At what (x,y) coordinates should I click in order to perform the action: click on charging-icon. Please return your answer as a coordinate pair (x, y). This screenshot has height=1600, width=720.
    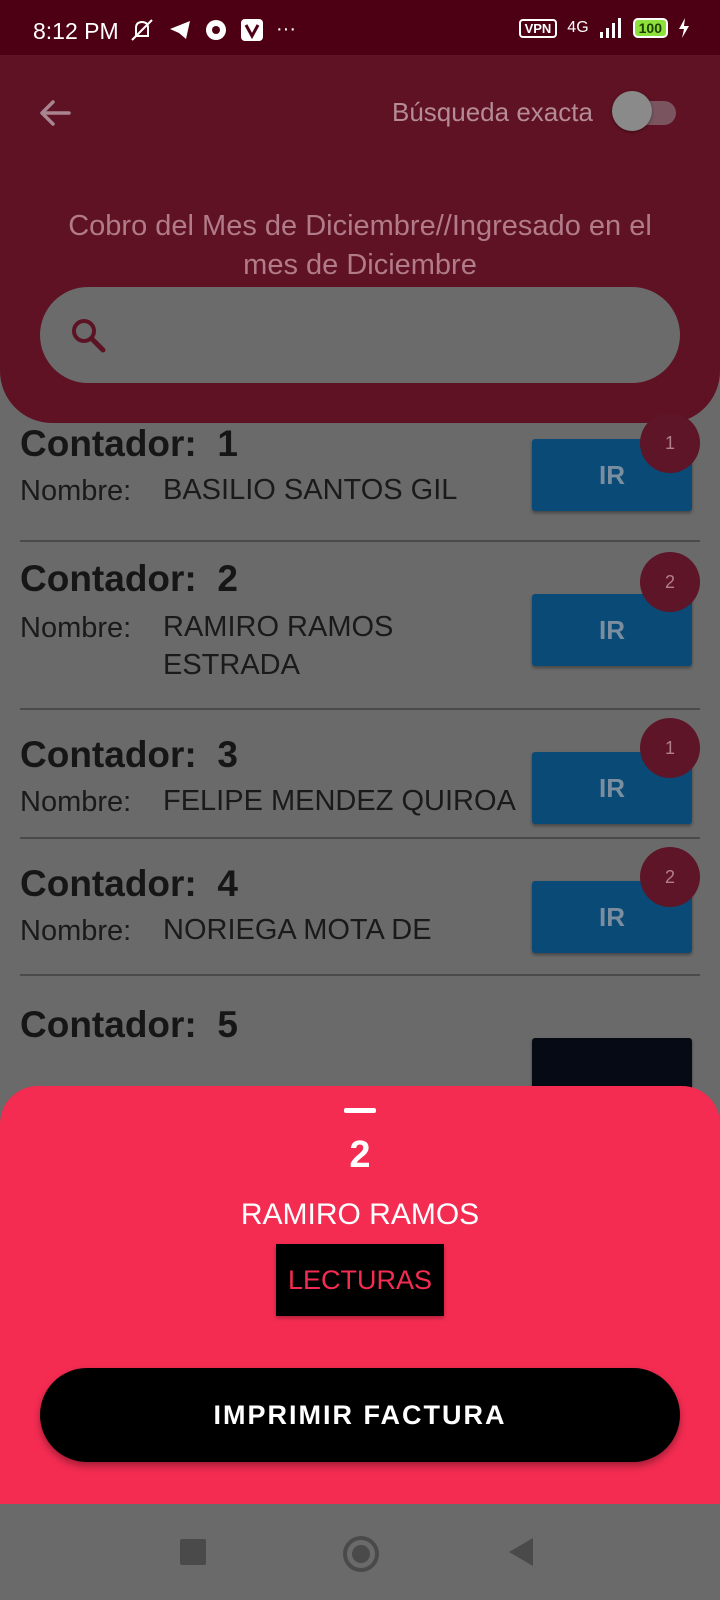
    Looking at the image, I should click on (684, 28).